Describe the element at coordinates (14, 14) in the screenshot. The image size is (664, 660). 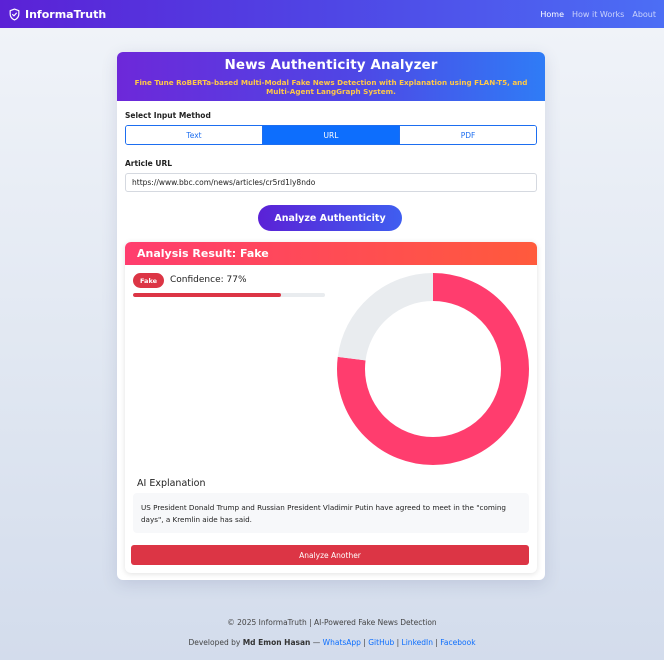
I see `shield-check-icon` at that location.